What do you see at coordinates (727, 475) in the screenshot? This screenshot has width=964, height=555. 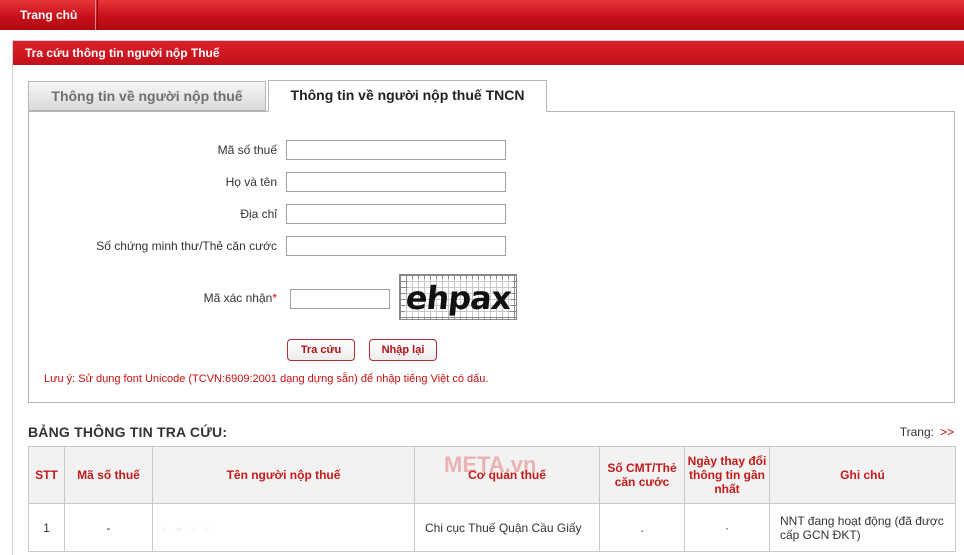 I see `col-header-last-changed: Ngày thay đổi thông tin gần nhất` at bounding box center [727, 475].